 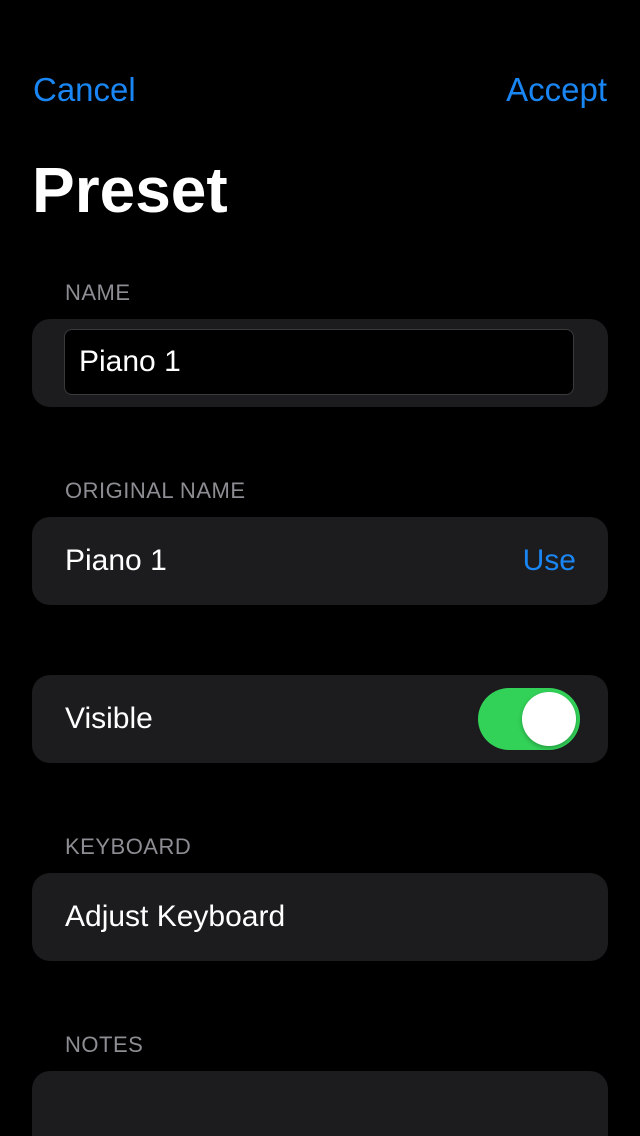 What do you see at coordinates (104, 1044) in the screenshot?
I see `notes-section-header: NOTES` at bounding box center [104, 1044].